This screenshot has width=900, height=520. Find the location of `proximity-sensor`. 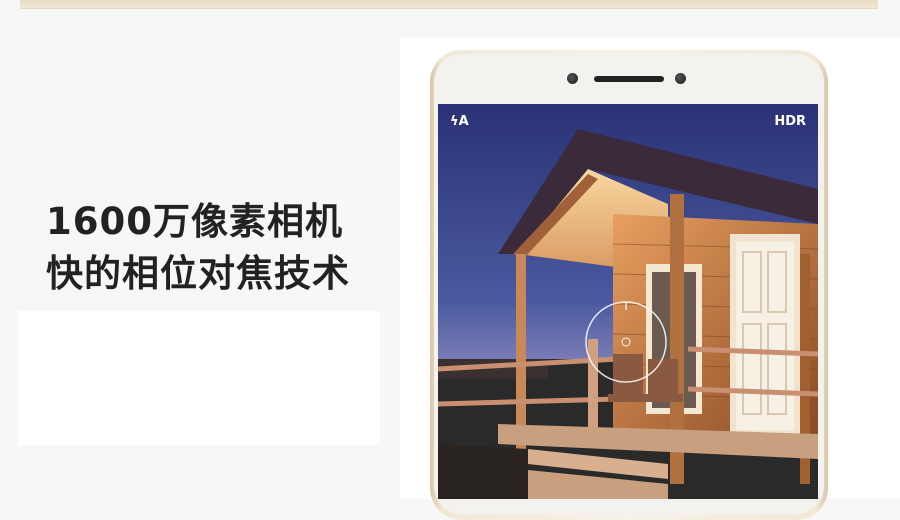

proximity-sensor is located at coordinates (572, 78).